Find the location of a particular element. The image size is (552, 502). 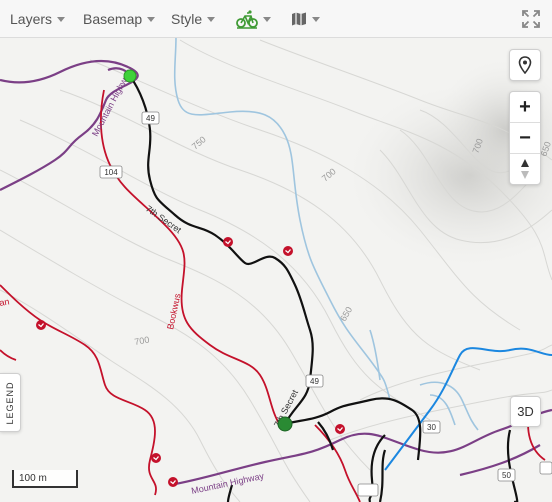

map-toolbar: Layers Basemap Style is located at coordinates (276, 19).